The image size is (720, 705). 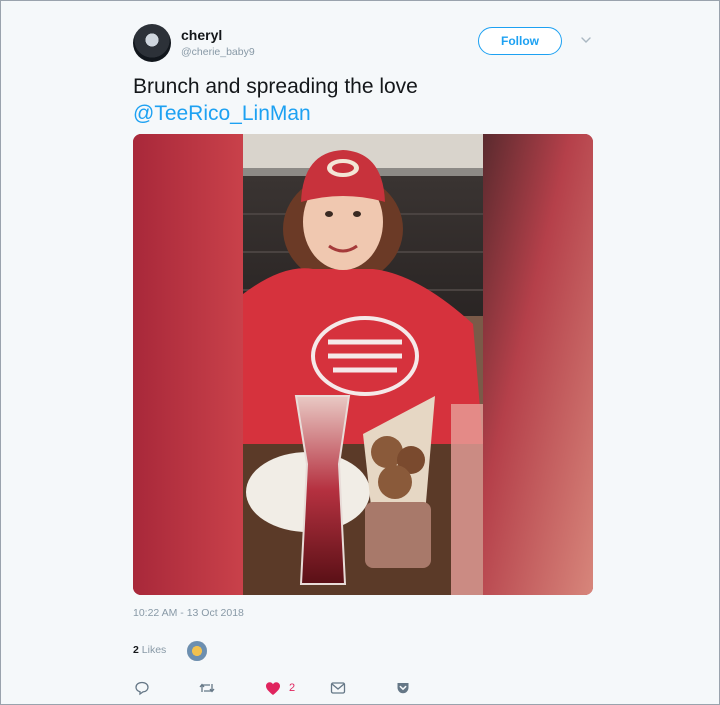 I want to click on message-icon, so click(x=338, y=688).